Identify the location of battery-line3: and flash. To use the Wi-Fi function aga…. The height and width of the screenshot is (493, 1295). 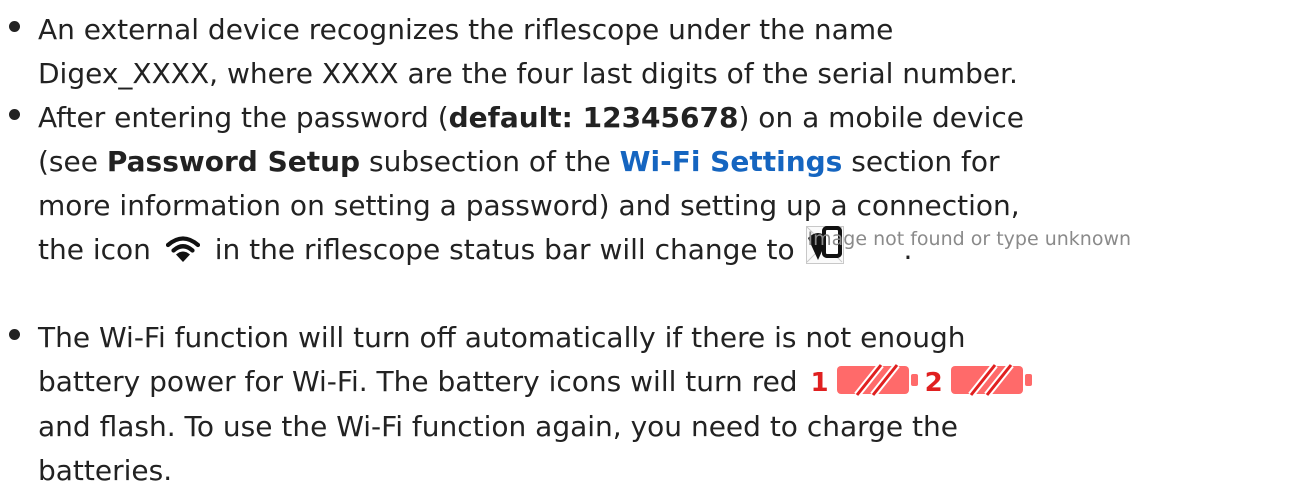
(498, 426).